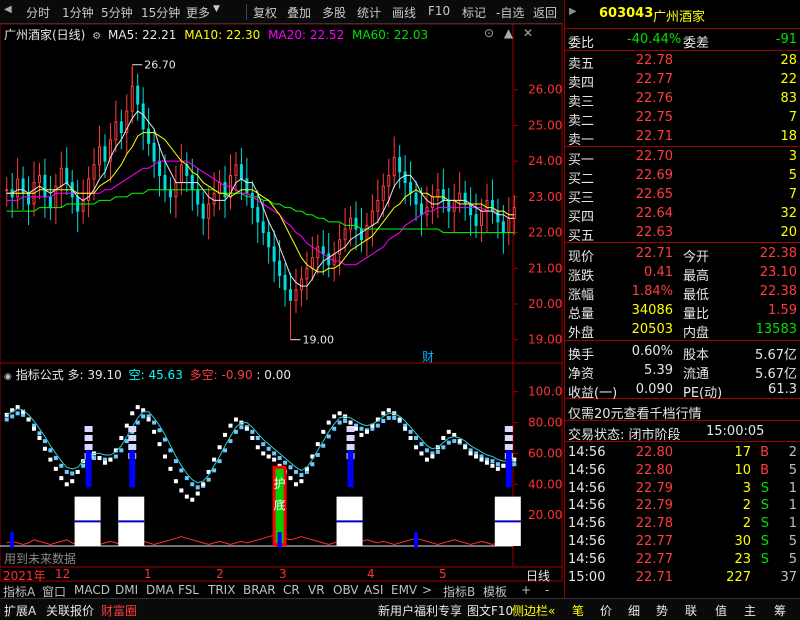 This screenshot has height=620, width=800. Describe the element at coordinates (188, 590) in the screenshot. I see `tab-fsl: FSL` at that location.